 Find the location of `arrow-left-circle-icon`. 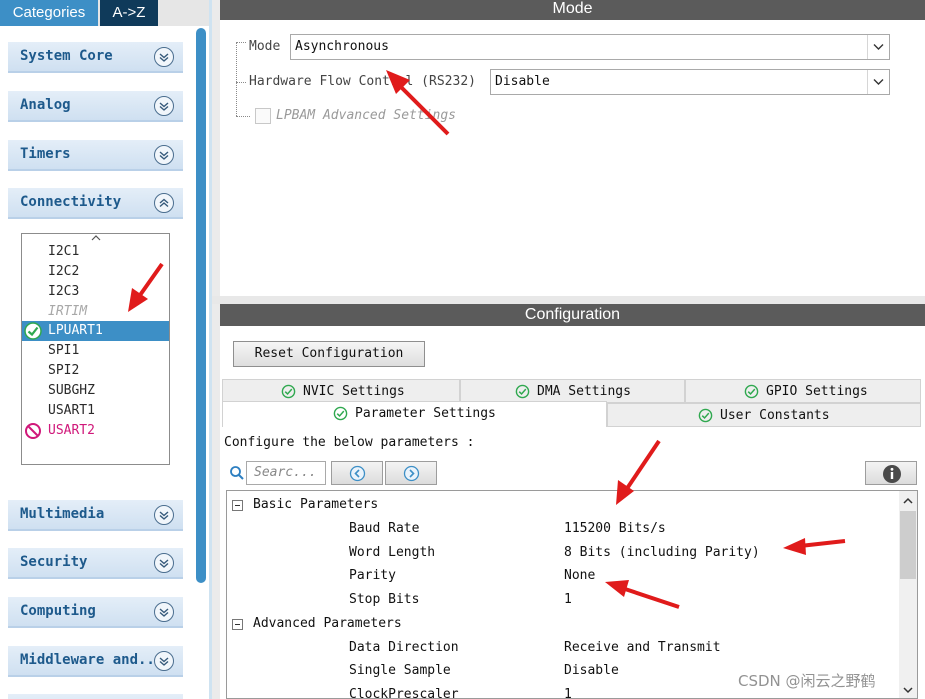

arrow-left-circle-icon is located at coordinates (357, 473).